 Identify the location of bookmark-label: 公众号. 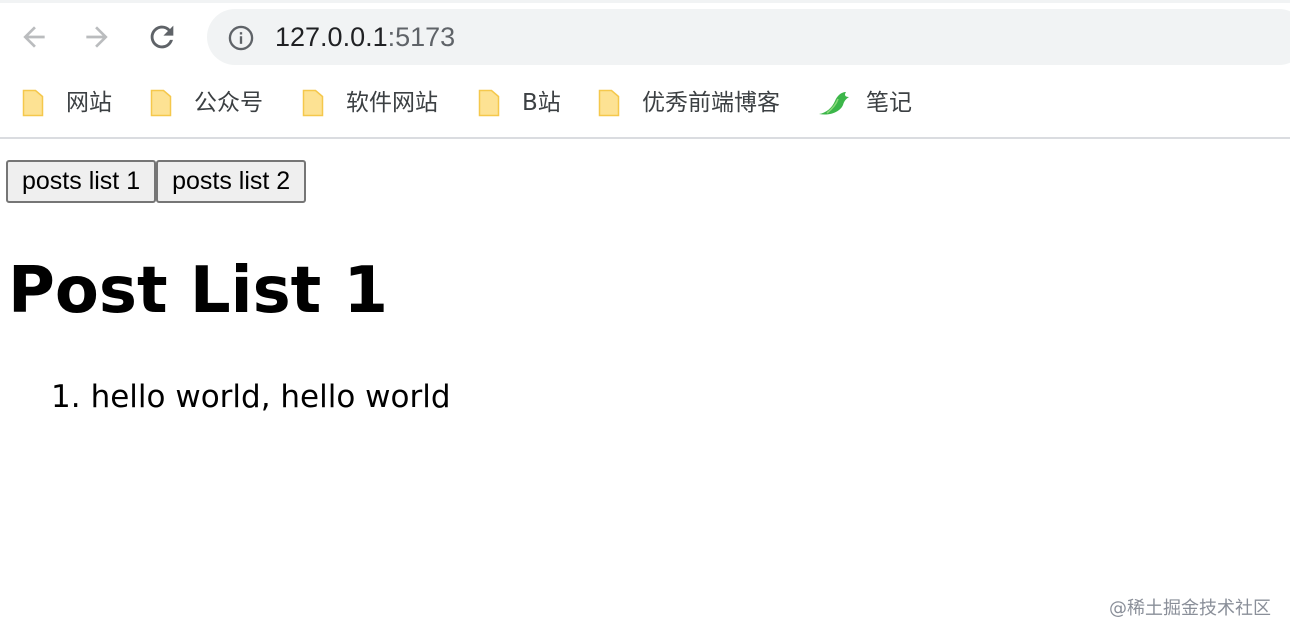
(228, 103).